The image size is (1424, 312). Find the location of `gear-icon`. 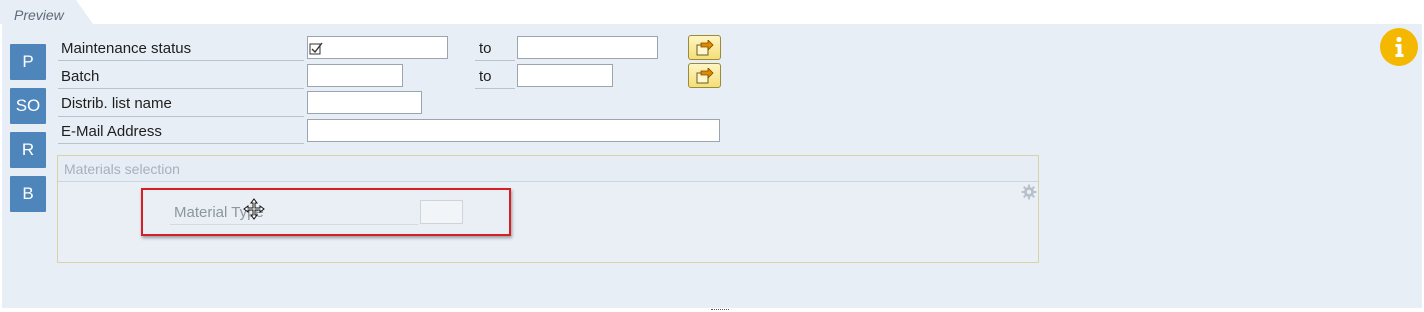

gear-icon is located at coordinates (1029, 192).